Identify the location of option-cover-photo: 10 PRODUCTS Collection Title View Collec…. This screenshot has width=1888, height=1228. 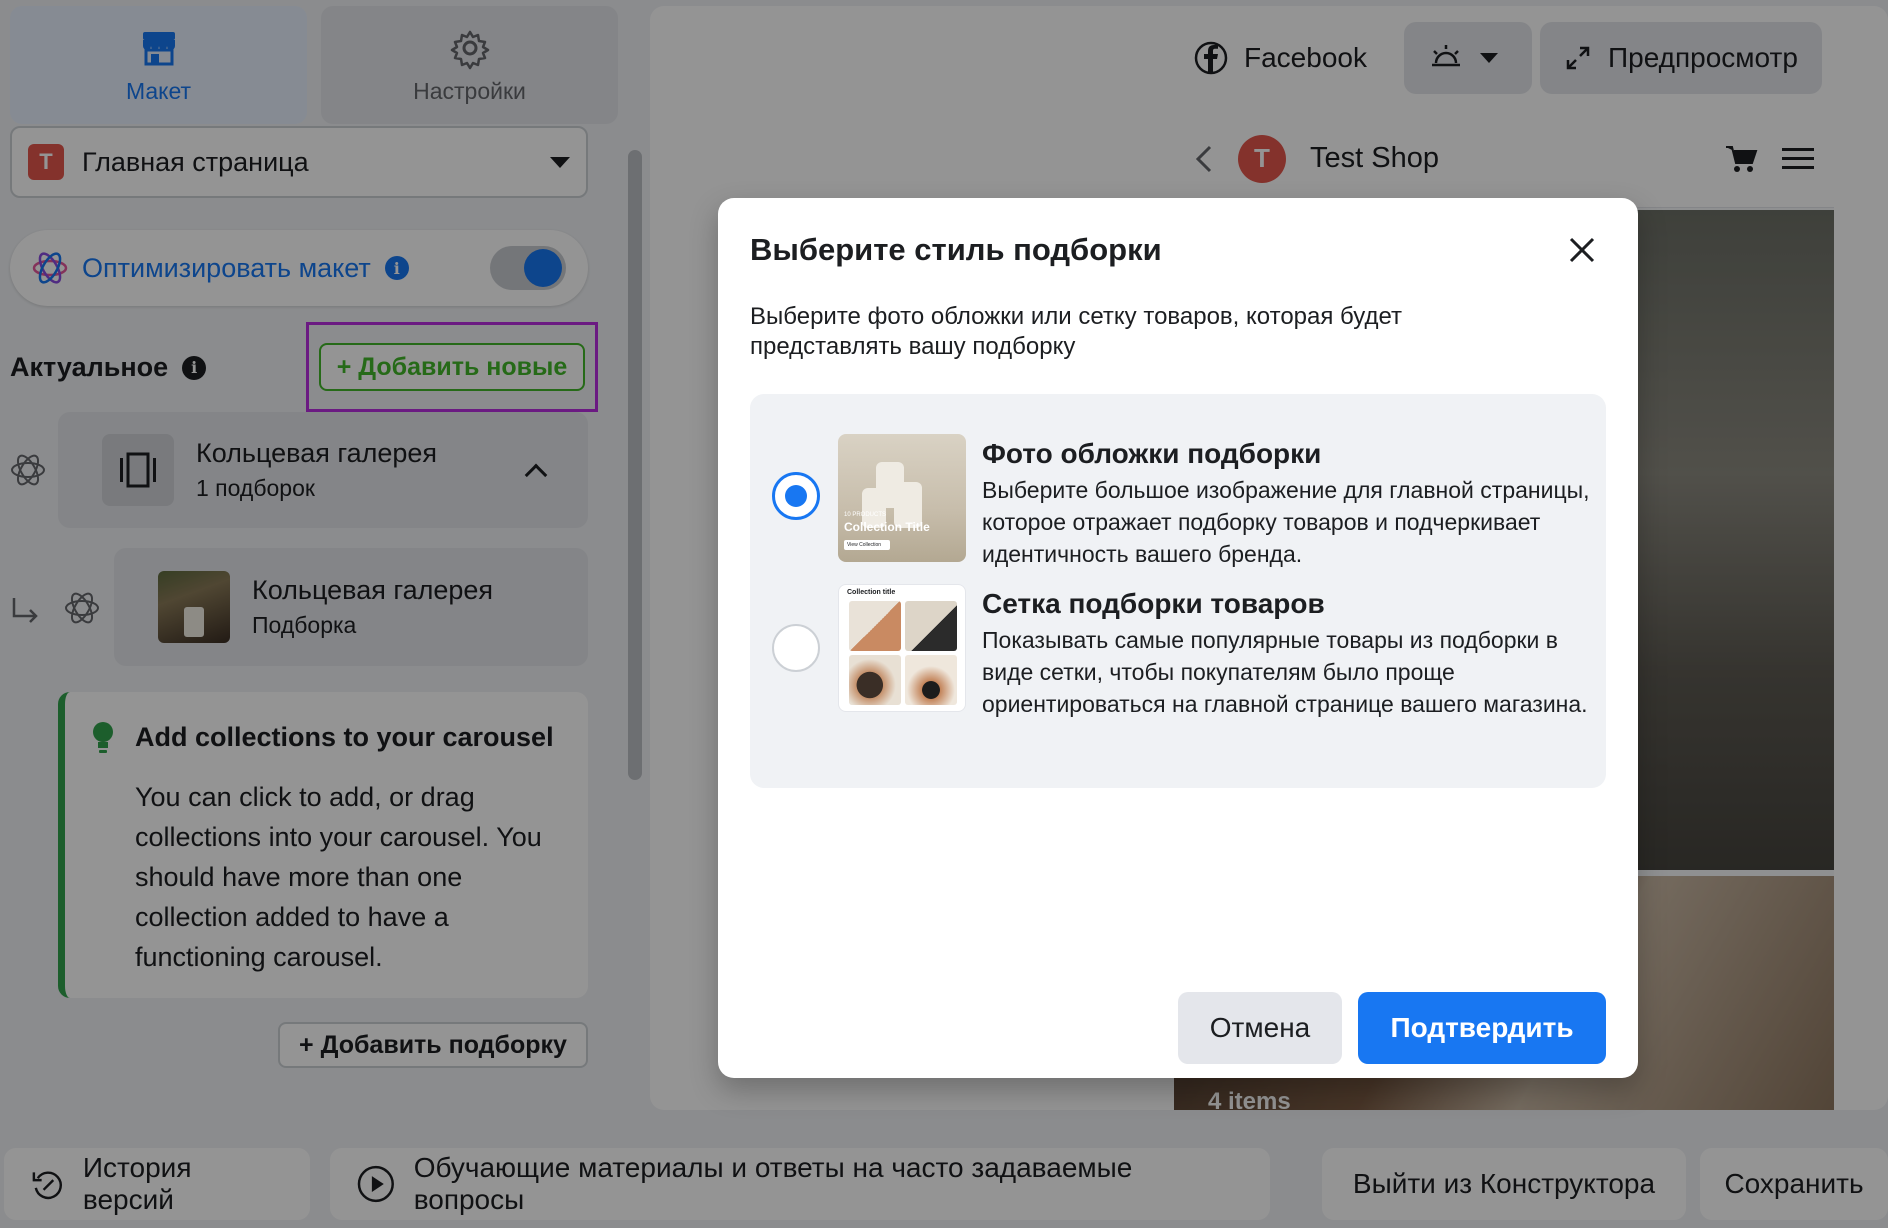
(1178, 487).